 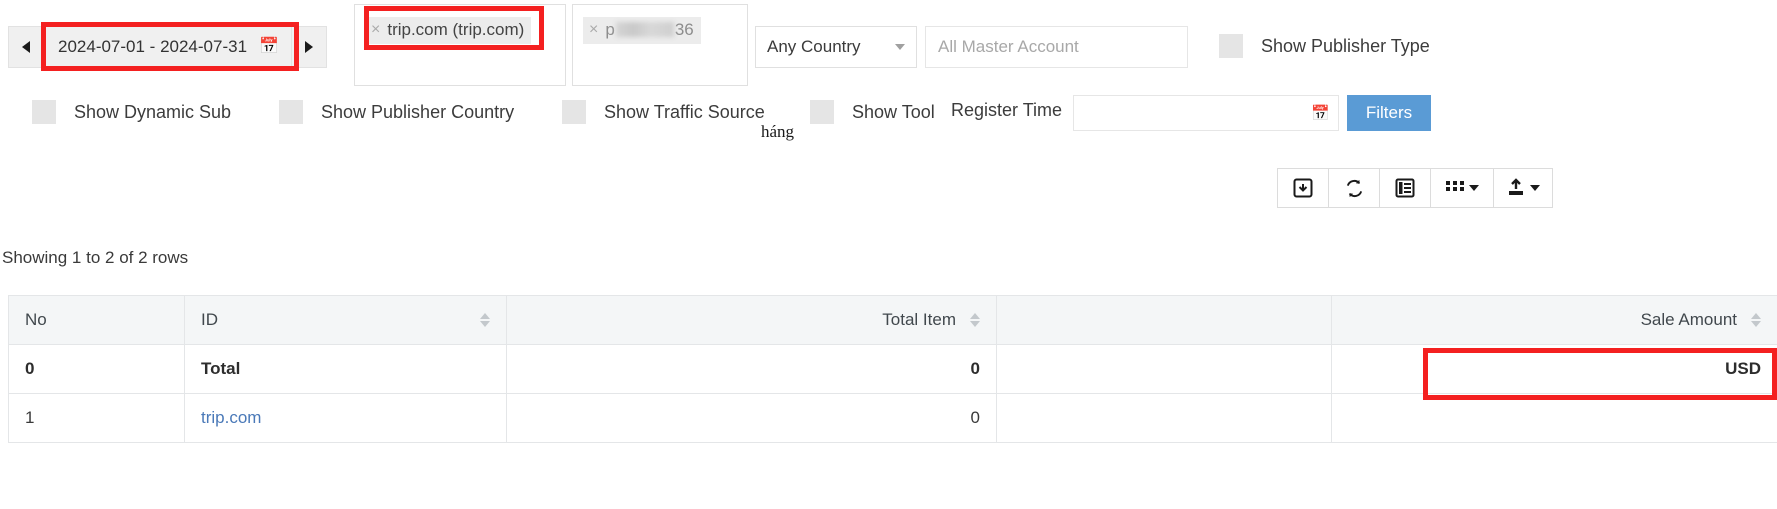 I want to click on cell-no: 1, so click(x=96, y=418).